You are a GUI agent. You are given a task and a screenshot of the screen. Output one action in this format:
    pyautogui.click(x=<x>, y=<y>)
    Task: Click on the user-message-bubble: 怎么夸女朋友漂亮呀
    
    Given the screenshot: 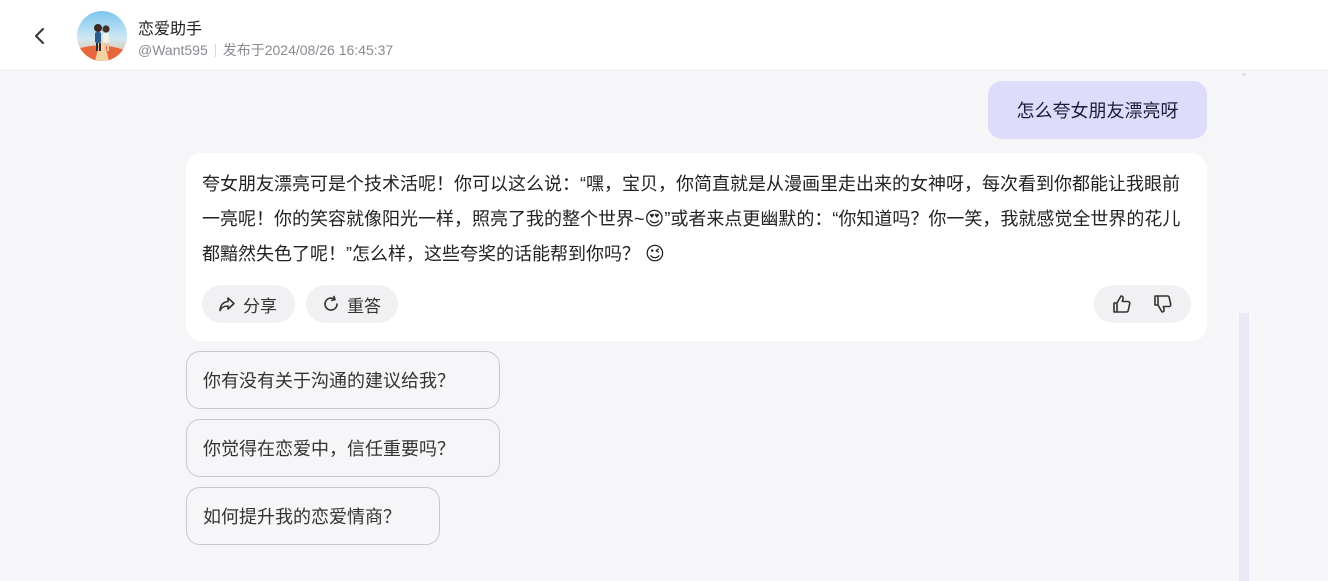 What is the action you would take?
    pyautogui.click(x=1097, y=110)
    